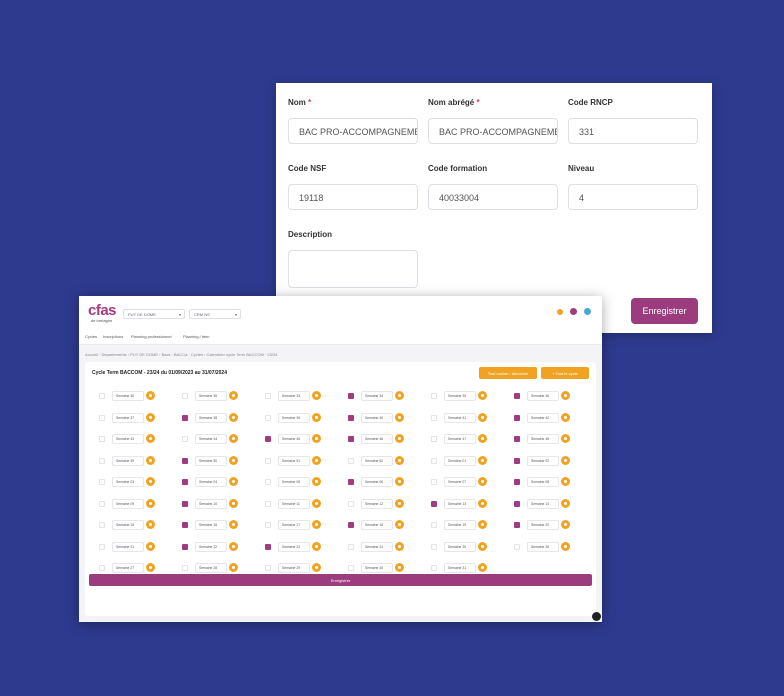 Image resolution: width=784 pixels, height=696 pixels. What do you see at coordinates (91, 336) in the screenshot?
I see `nav-item-cycles: Cycles` at bounding box center [91, 336].